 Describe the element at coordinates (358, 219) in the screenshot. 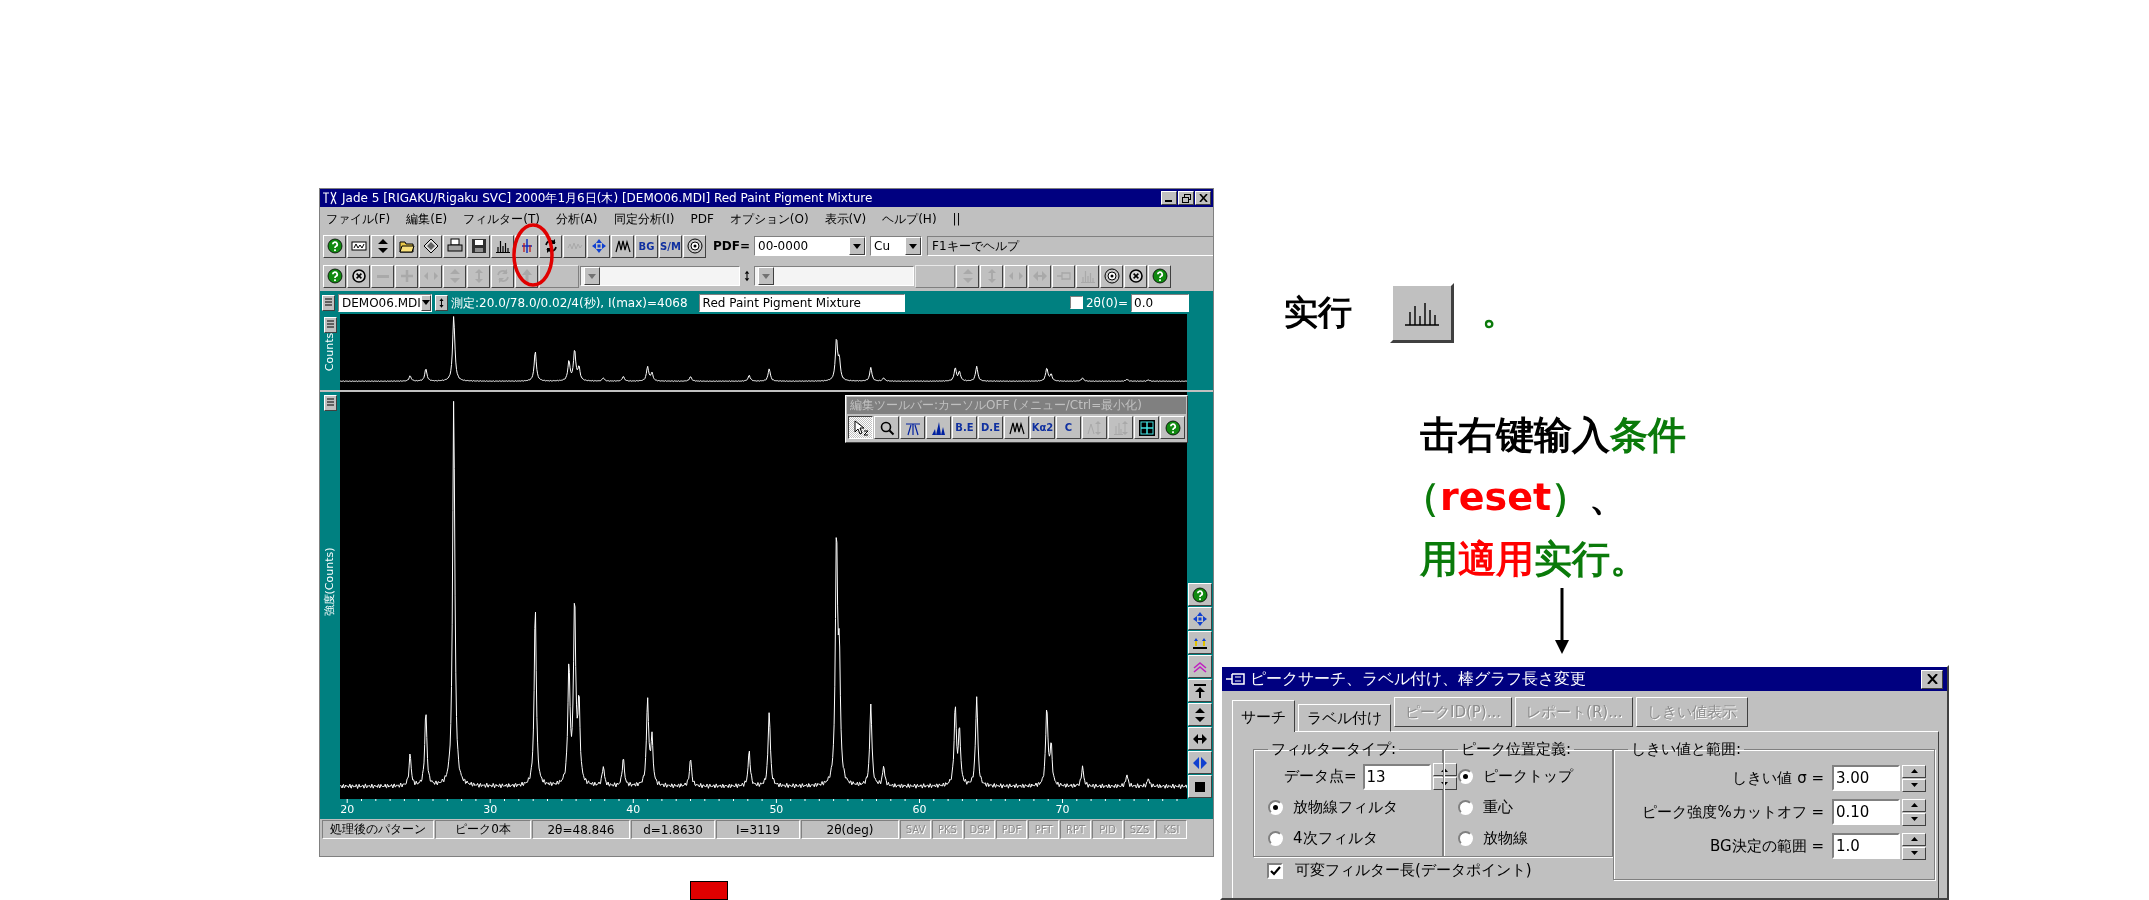

I see `menu-item: ファイル(F)` at that location.